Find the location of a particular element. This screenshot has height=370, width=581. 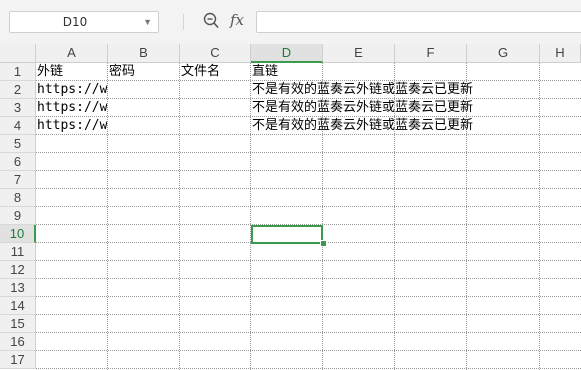

chevron-down-icon: ▼ is located at coordinates (147, 22).